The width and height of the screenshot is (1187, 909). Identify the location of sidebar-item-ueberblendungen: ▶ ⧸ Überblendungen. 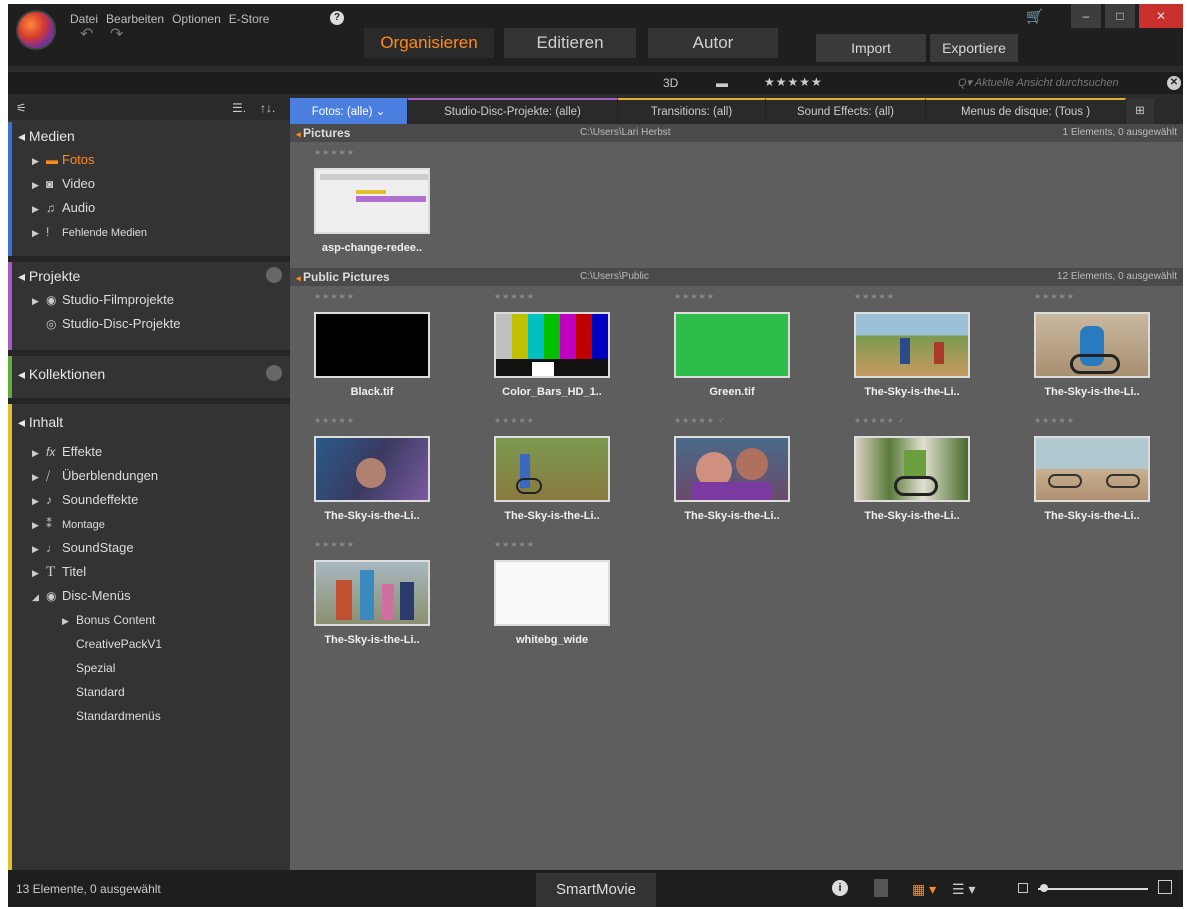
(151, 476).